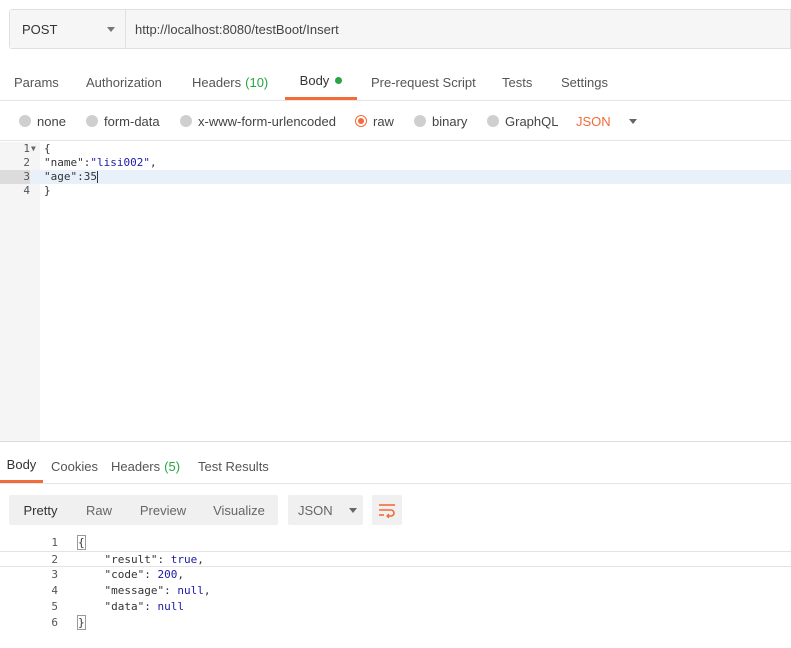 This screenshot has height=648, width=791. Describe the element at coordinates (97, 177) in the screenshot. I see `text-cursor` at that location.